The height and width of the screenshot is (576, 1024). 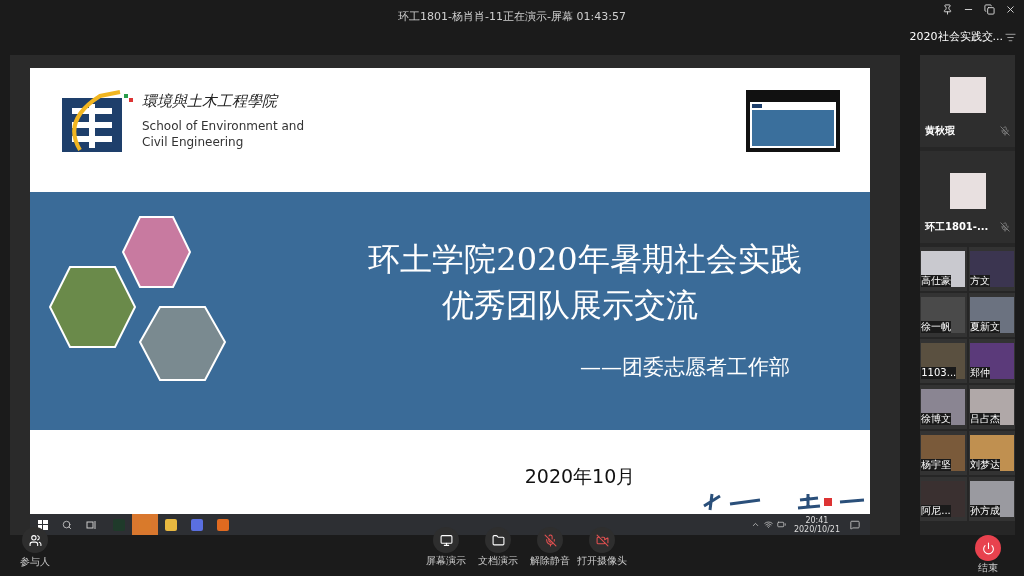 I want to click on toolbar-button: 屏幕演示, so click(x=446, y=547).